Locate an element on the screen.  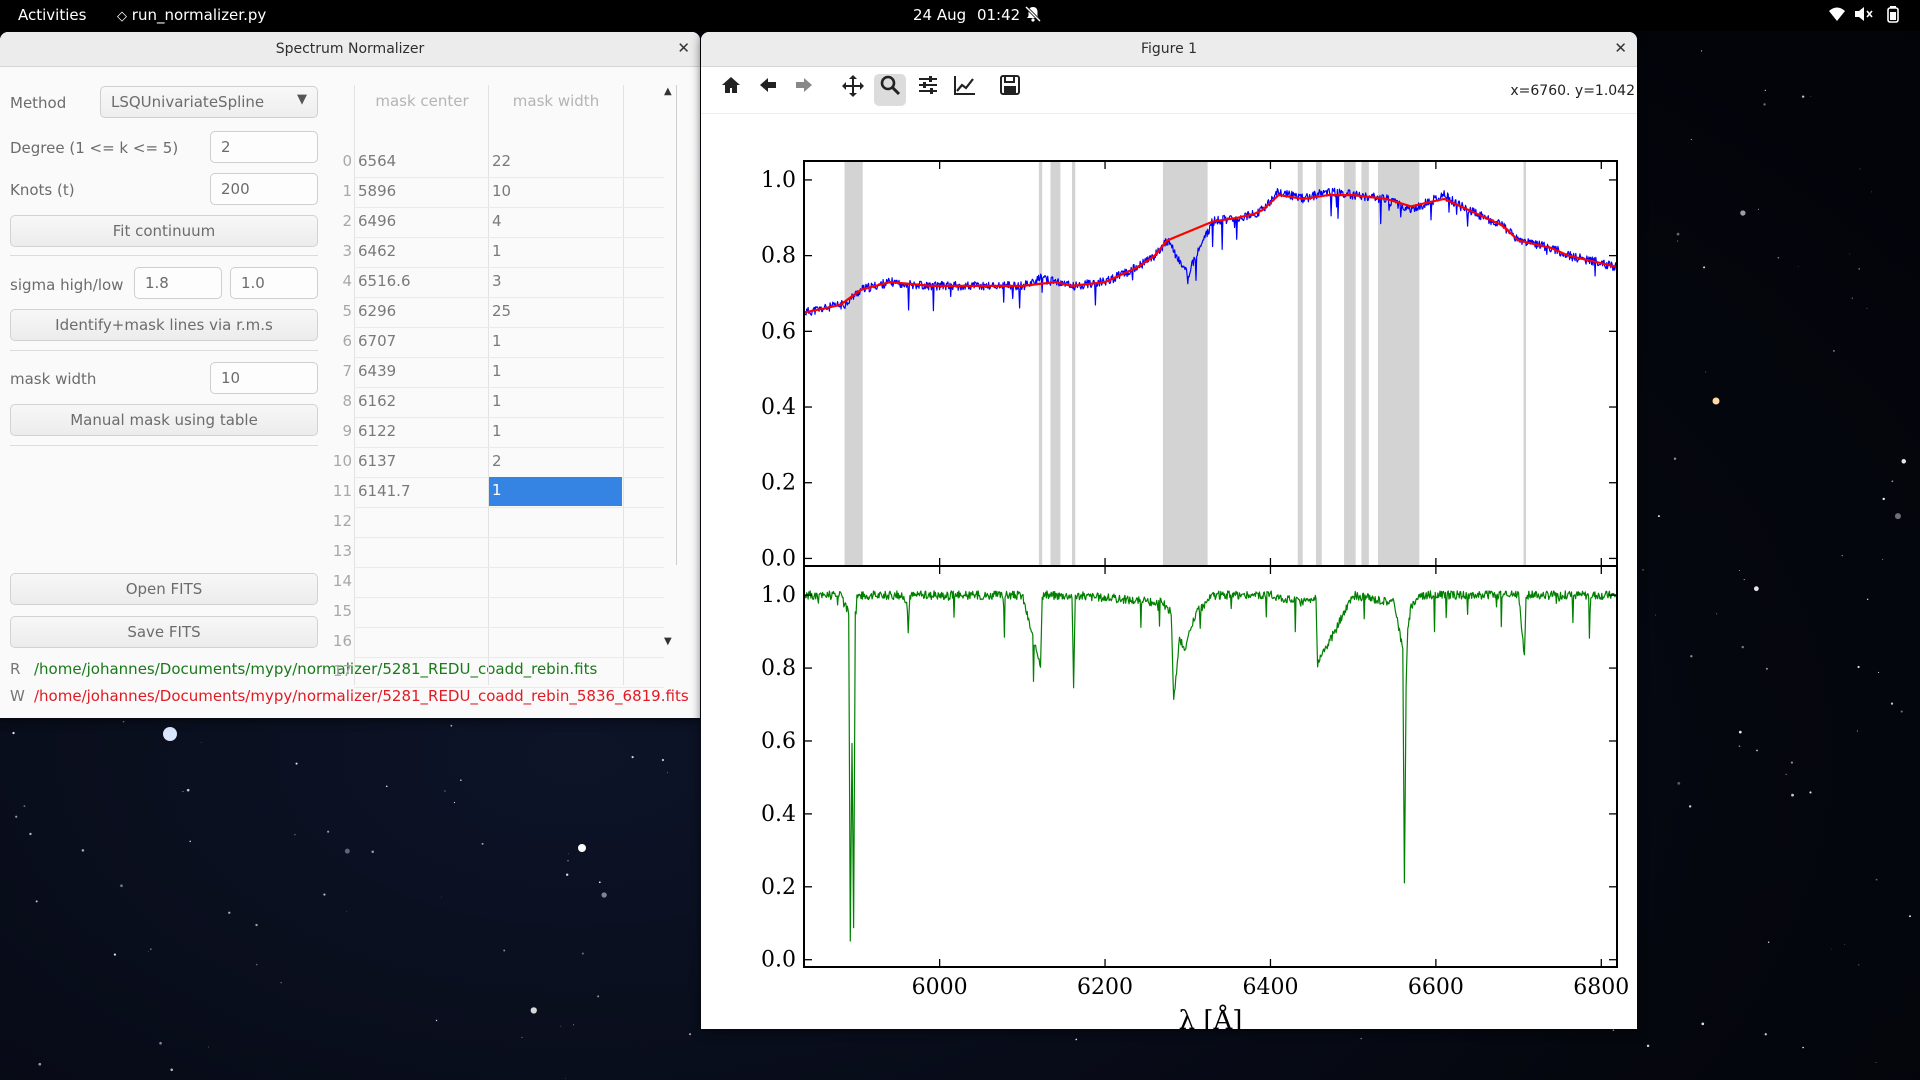
activities-button: Activities is located at coordinates (52, 15).